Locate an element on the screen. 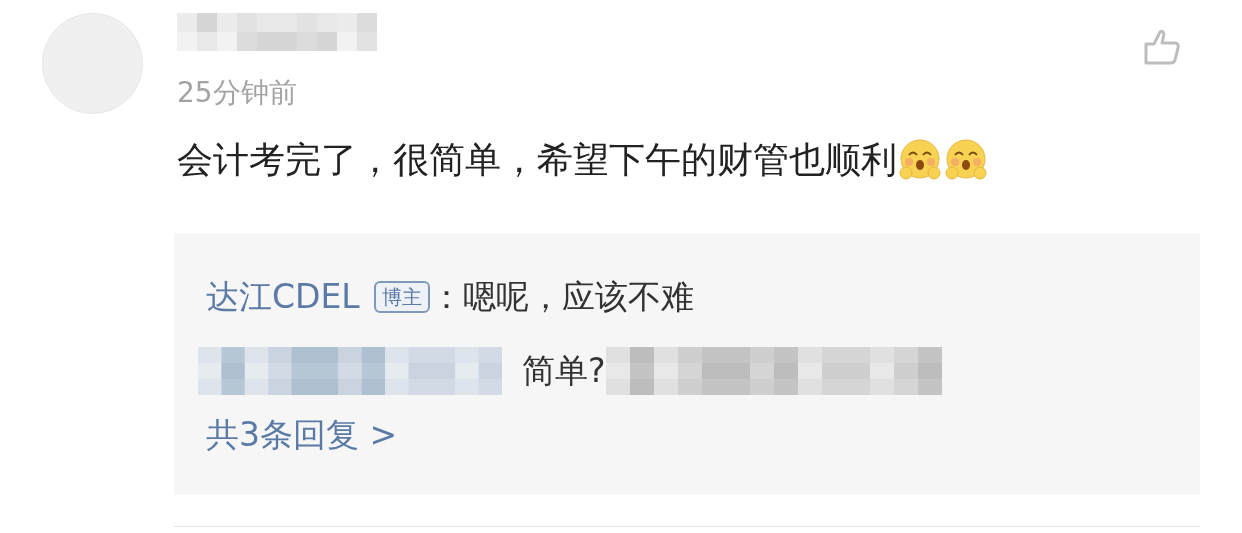 This screenshot has width=1242, height=533. reply-text: 简单? is located at coordinates (564, 371).